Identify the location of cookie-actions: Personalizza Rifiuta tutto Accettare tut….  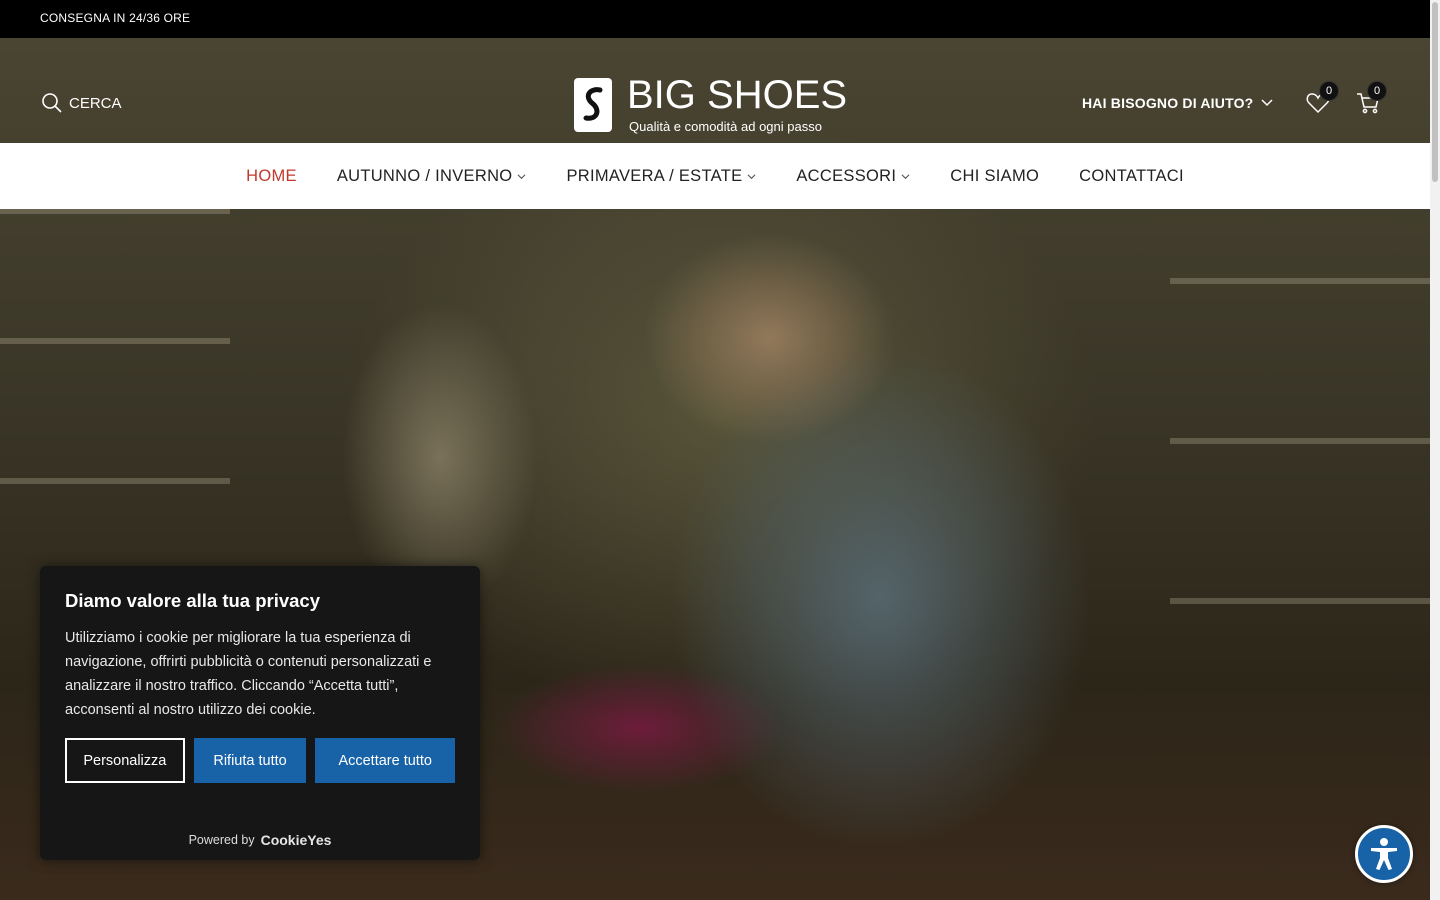
(260, 760).